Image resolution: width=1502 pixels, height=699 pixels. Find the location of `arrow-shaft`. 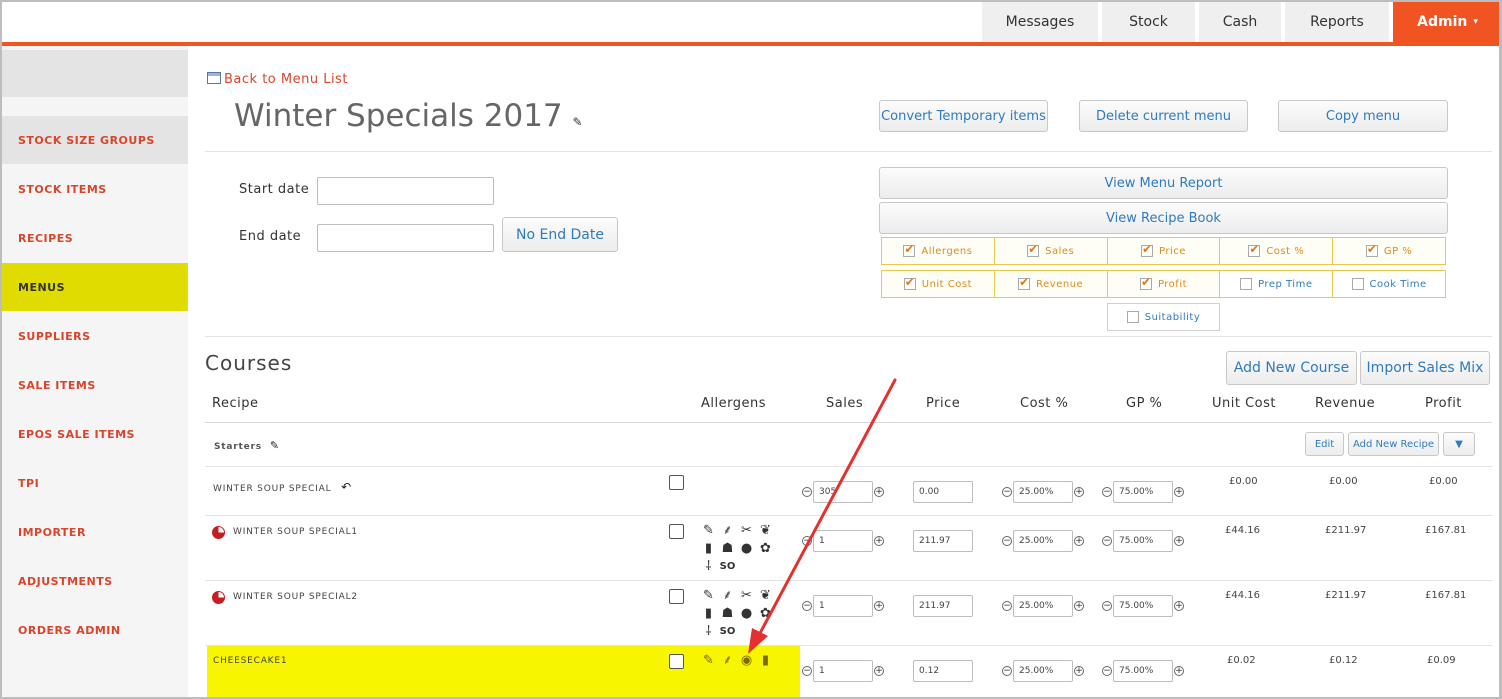

arrow-shaft is located at coordinates (826, 508).